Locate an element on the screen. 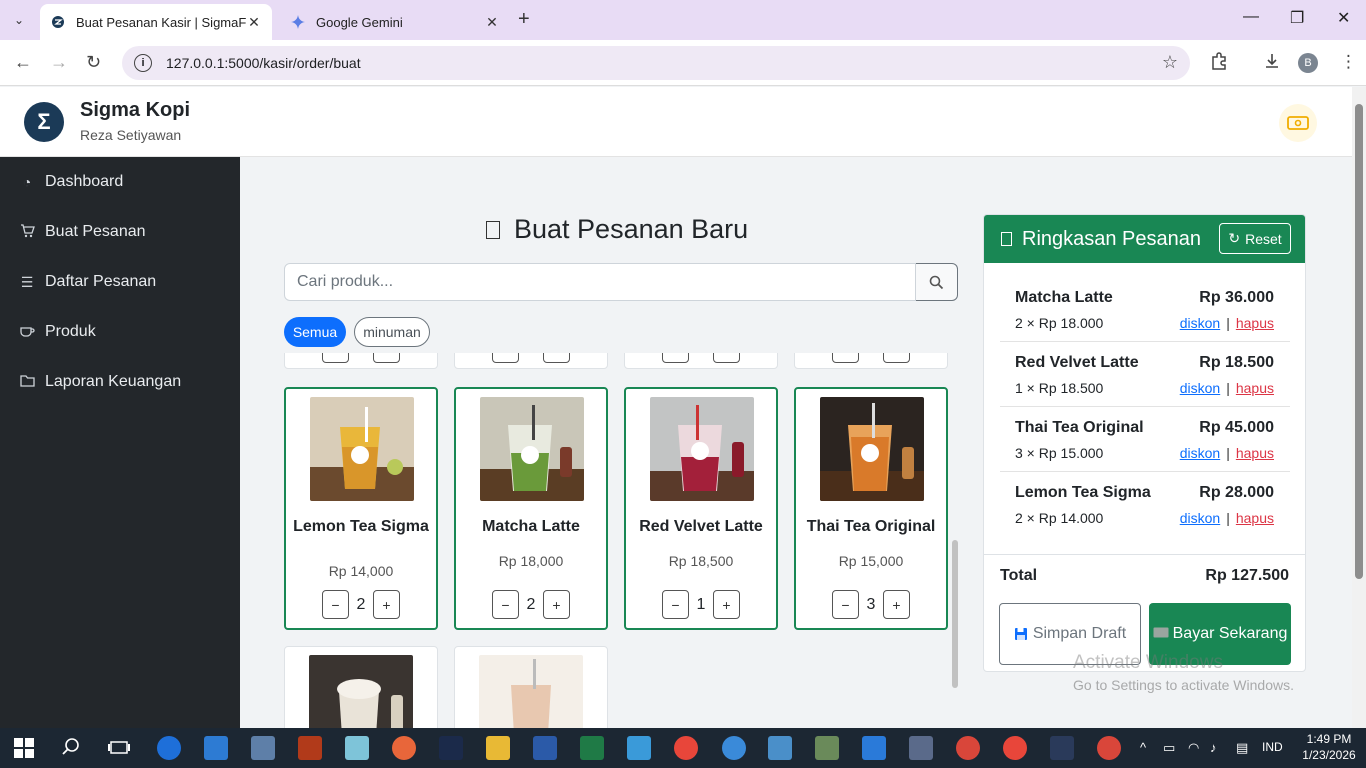  product-grid-scrollbar is located at coordinates (955, 614).